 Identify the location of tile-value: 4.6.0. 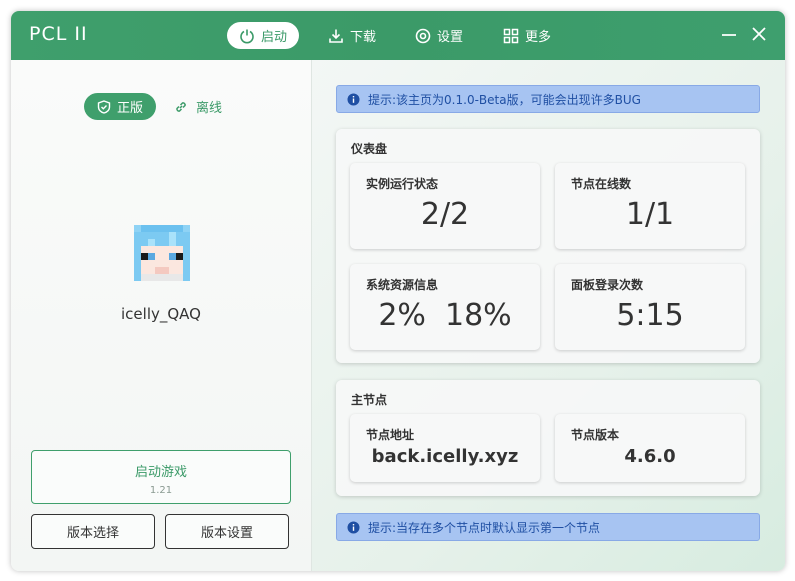
(650, 456).